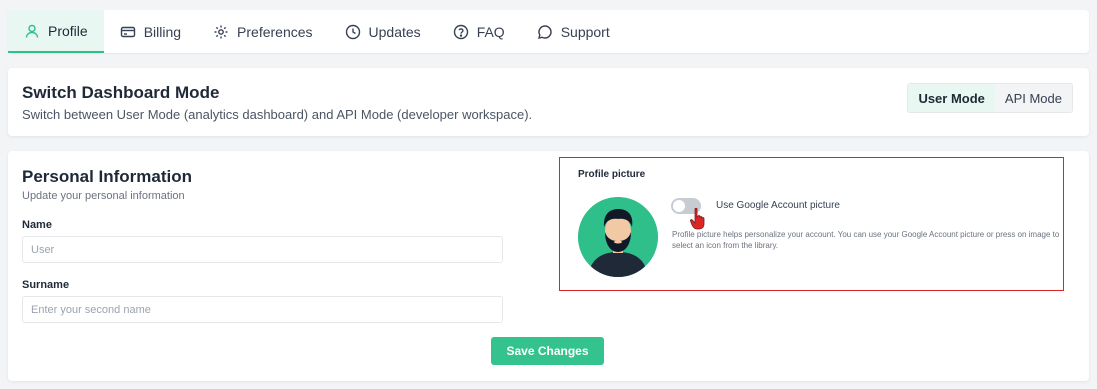 Image resolution: width=1097 pixels, height=389 pixels. I want to click on google-picture-label: Use Google Account picture, so click(778, 205).